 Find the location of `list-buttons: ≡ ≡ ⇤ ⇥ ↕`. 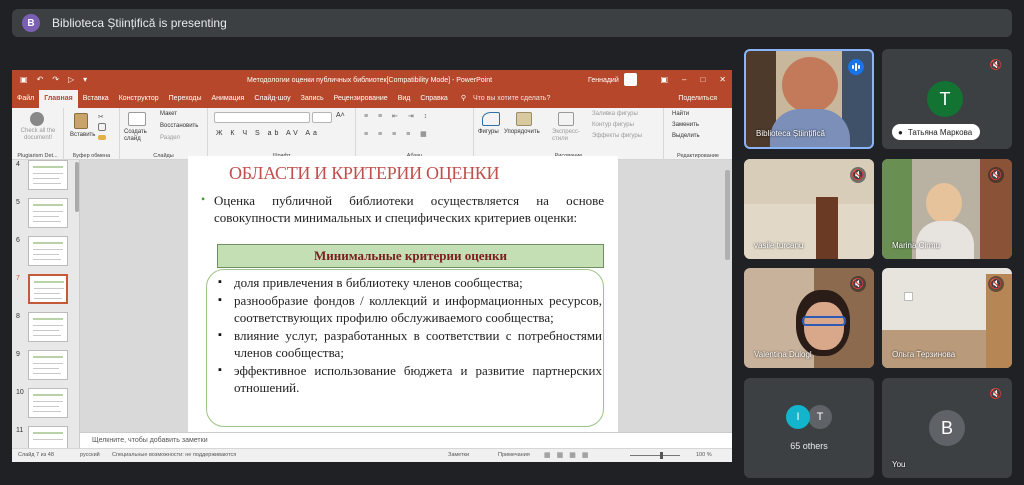

list-buttons: ≡ ≡ ⇤ ⇥ ↕ is located at coordinates (397, 116).